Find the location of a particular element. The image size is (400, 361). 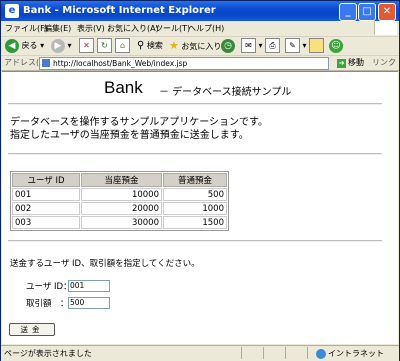

close-button: ✕ is located at coordinates (387, 12).